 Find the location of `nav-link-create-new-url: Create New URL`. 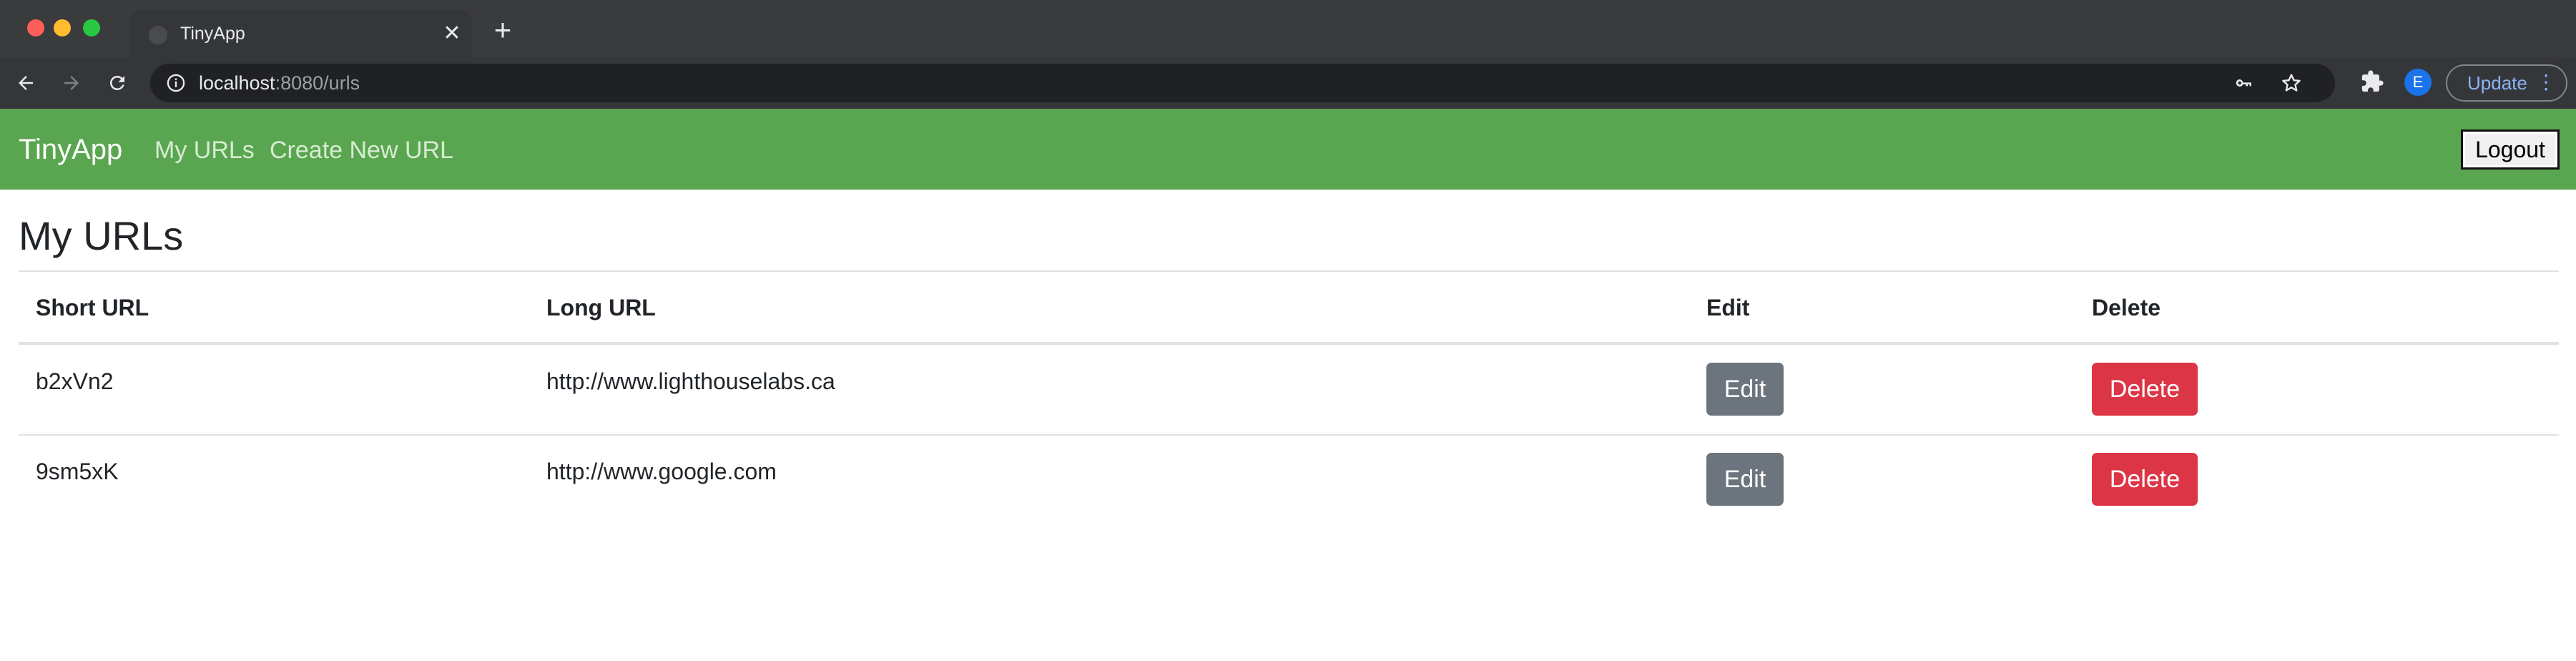

nav-link-create-new-url: Create New URL is located at coordinates (362, 150).